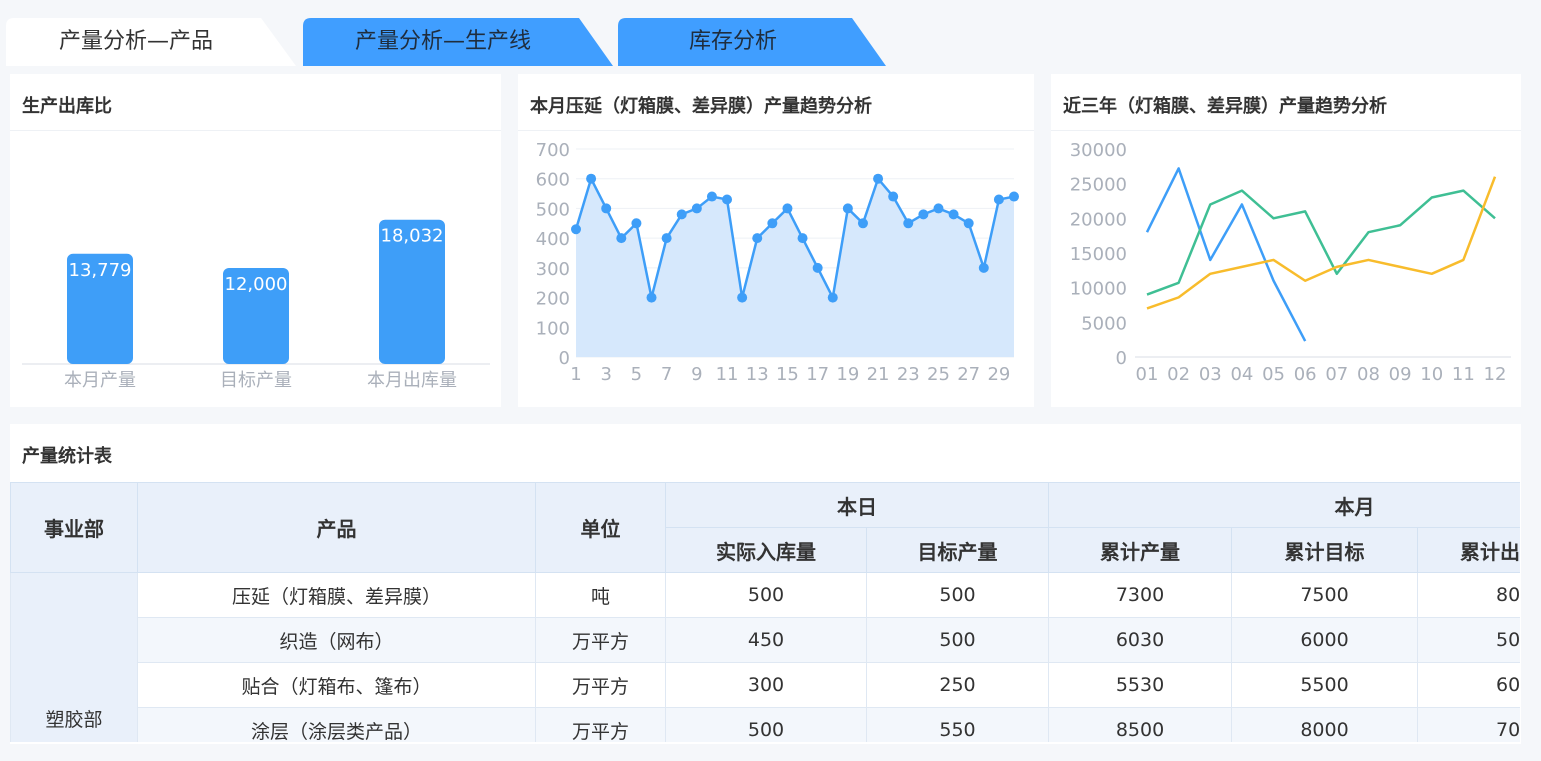  I want to click on area-y-tick: 600, so click(553, 180).